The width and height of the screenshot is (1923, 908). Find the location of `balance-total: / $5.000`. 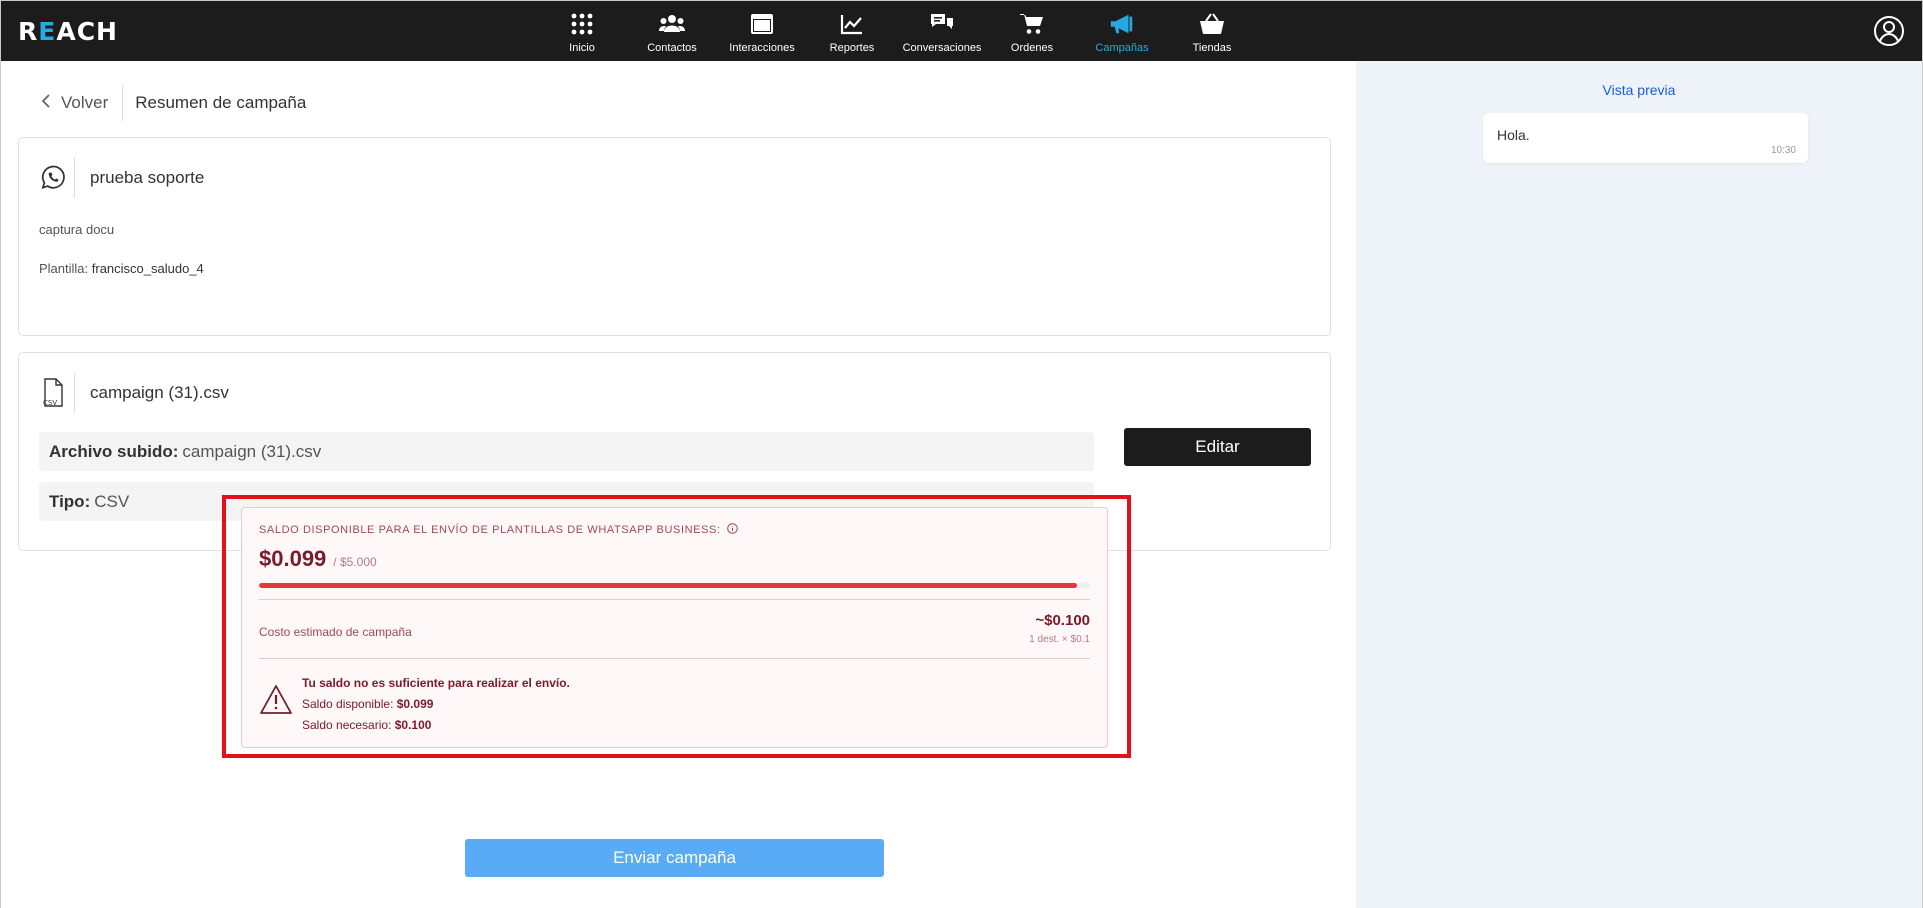

balance-total: / $5.000 is located at coordinates (355, 562).